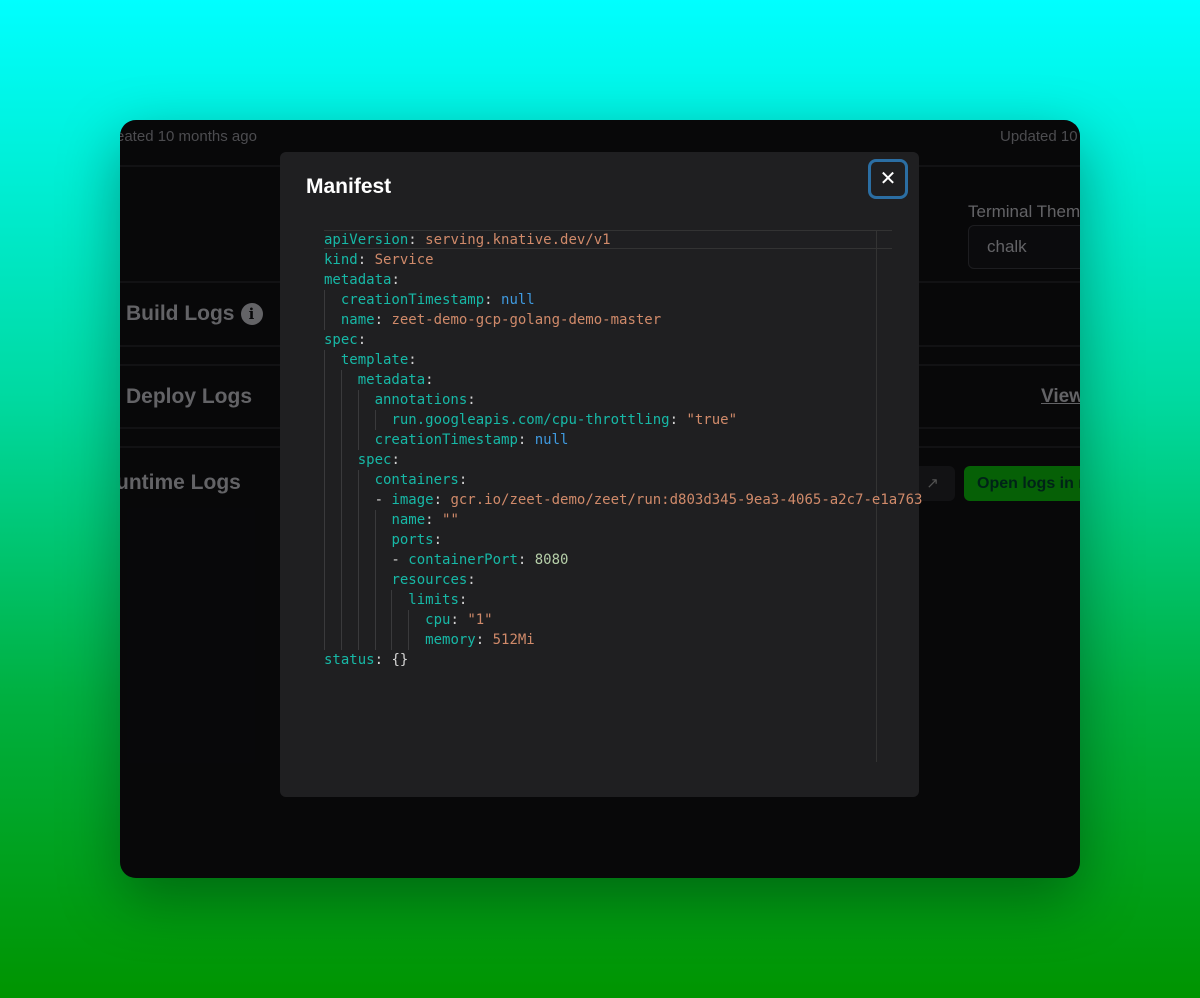  What do you see at coordinates (416, 480) in the screenshot?
I see `yaml-key: containers` at bounding box center [416, 480].